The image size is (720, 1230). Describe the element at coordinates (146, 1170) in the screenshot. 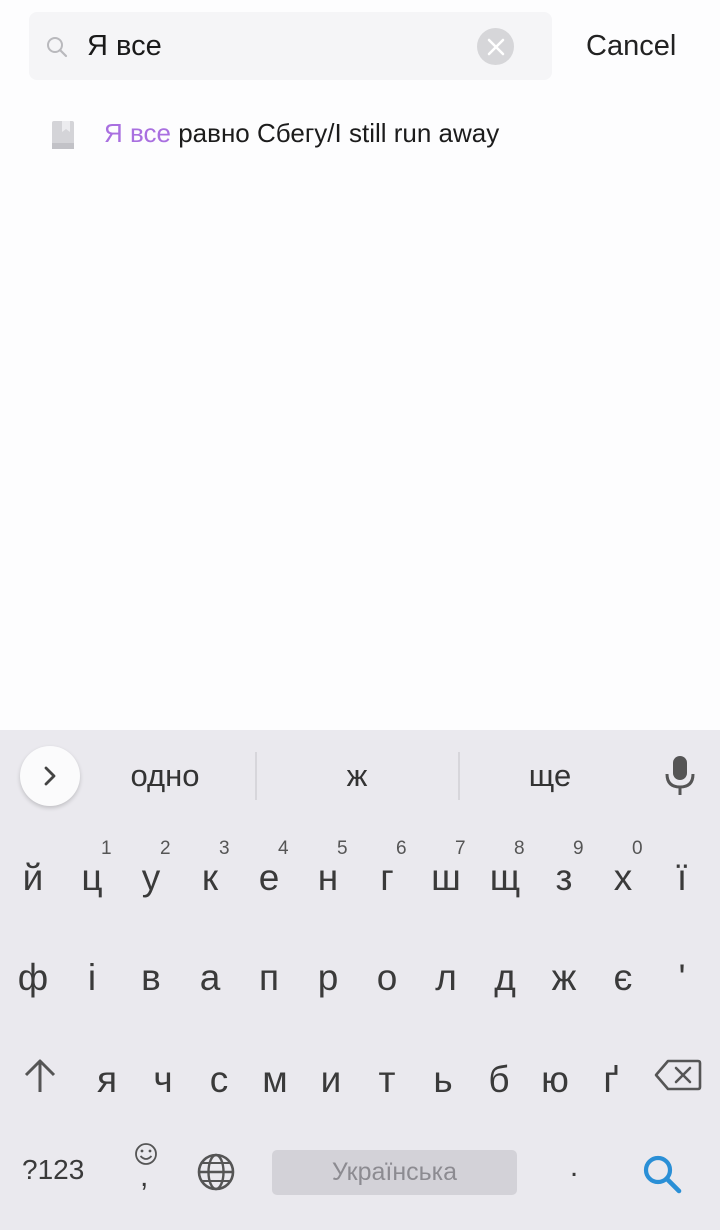

I see `emoji-comma-key: ,` at that location.